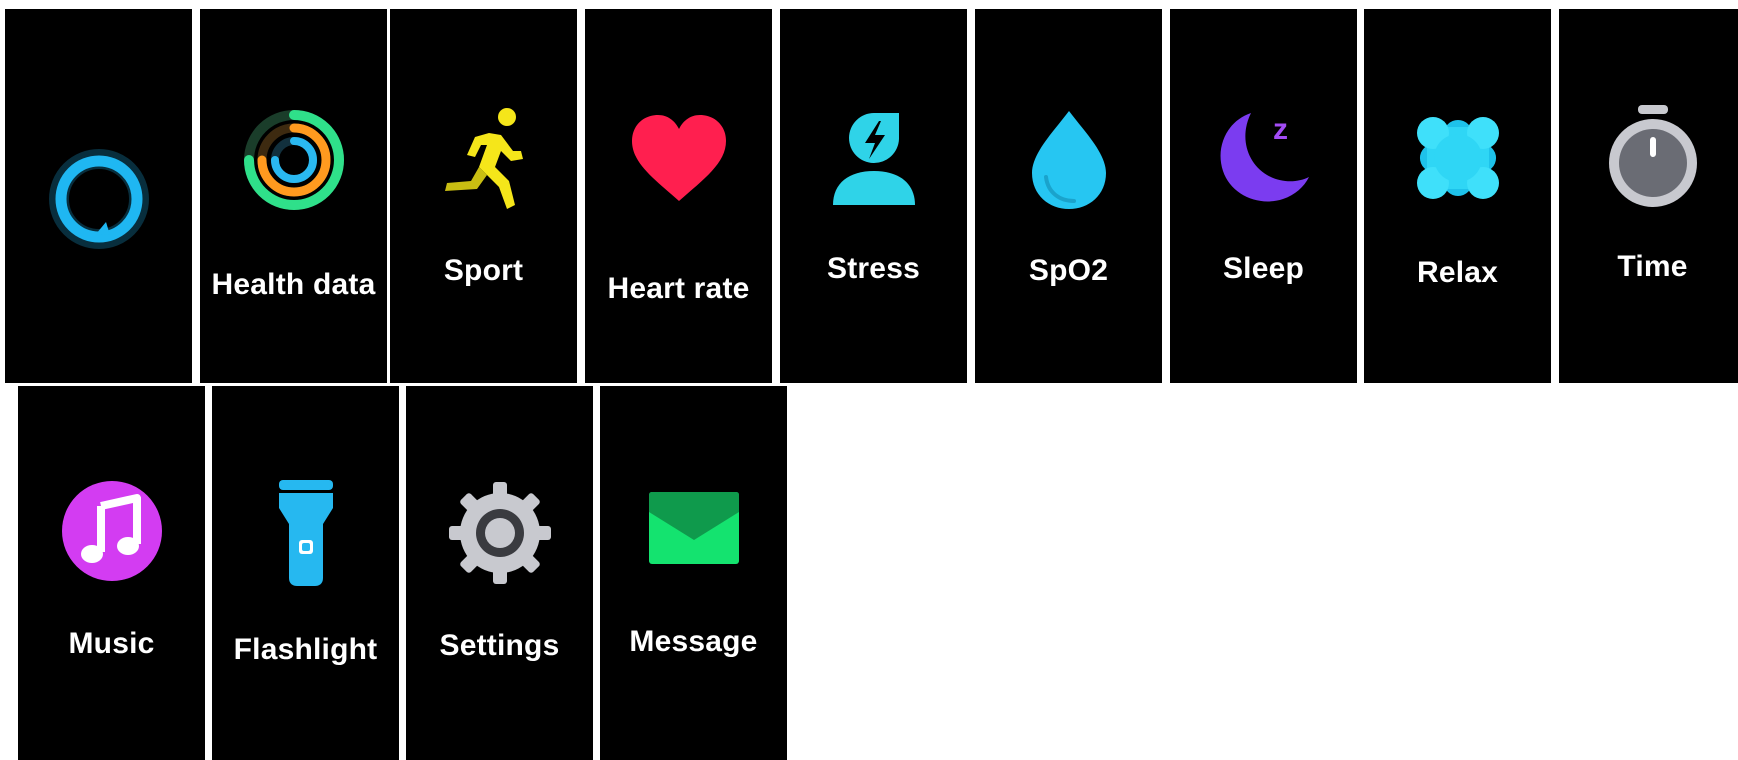 This screenshot has width=1738, height=760. Describe the element at coordinates (293, 160) in the screenshot. I see `activity-rings-icon` at that location.